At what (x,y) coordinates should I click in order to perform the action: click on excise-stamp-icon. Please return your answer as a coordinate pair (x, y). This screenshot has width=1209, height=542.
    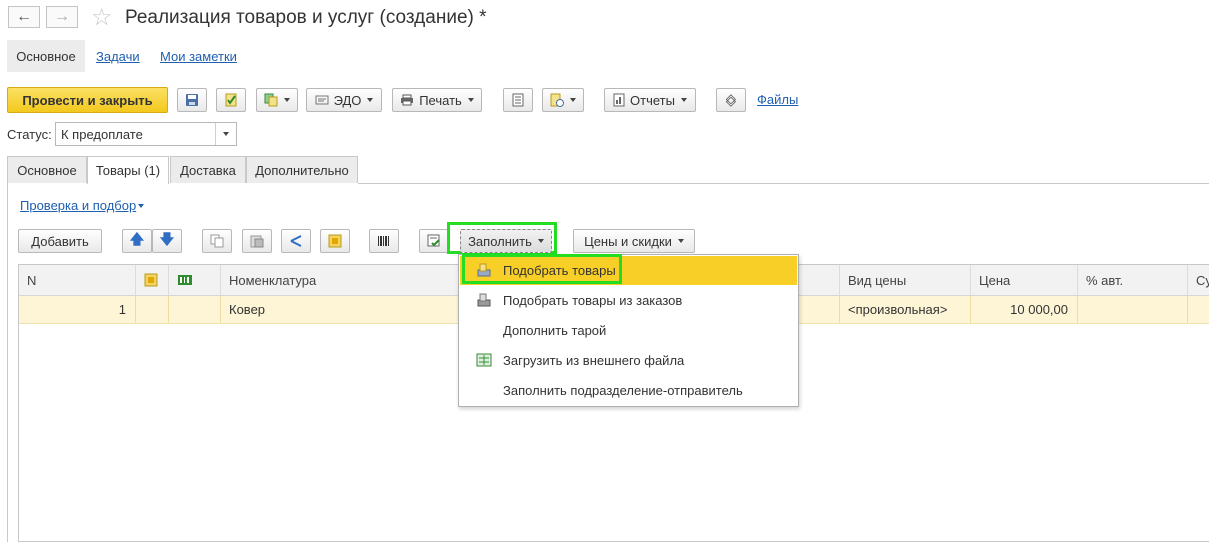
    Looking at the image, I should click on (185, 280).